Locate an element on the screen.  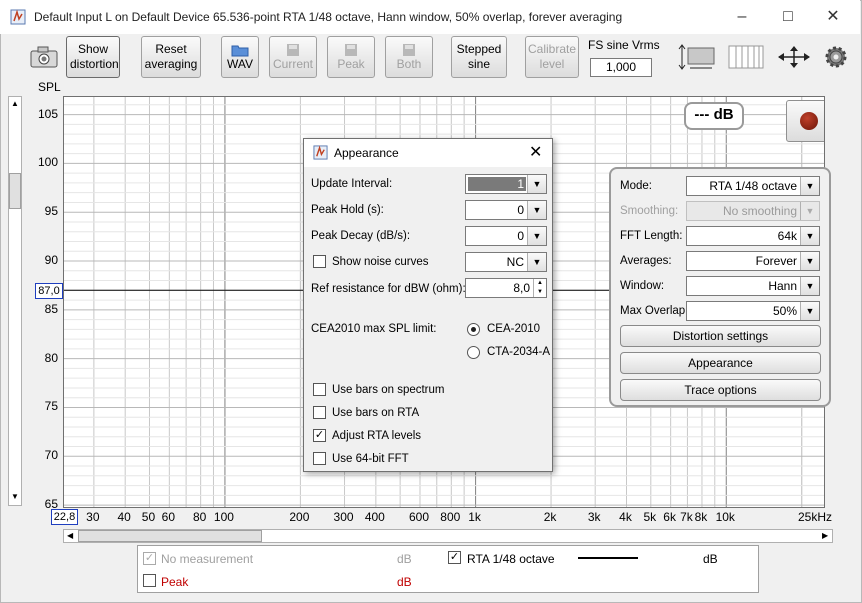
bars-rta-checkbox is located at coordinates (319, 412).